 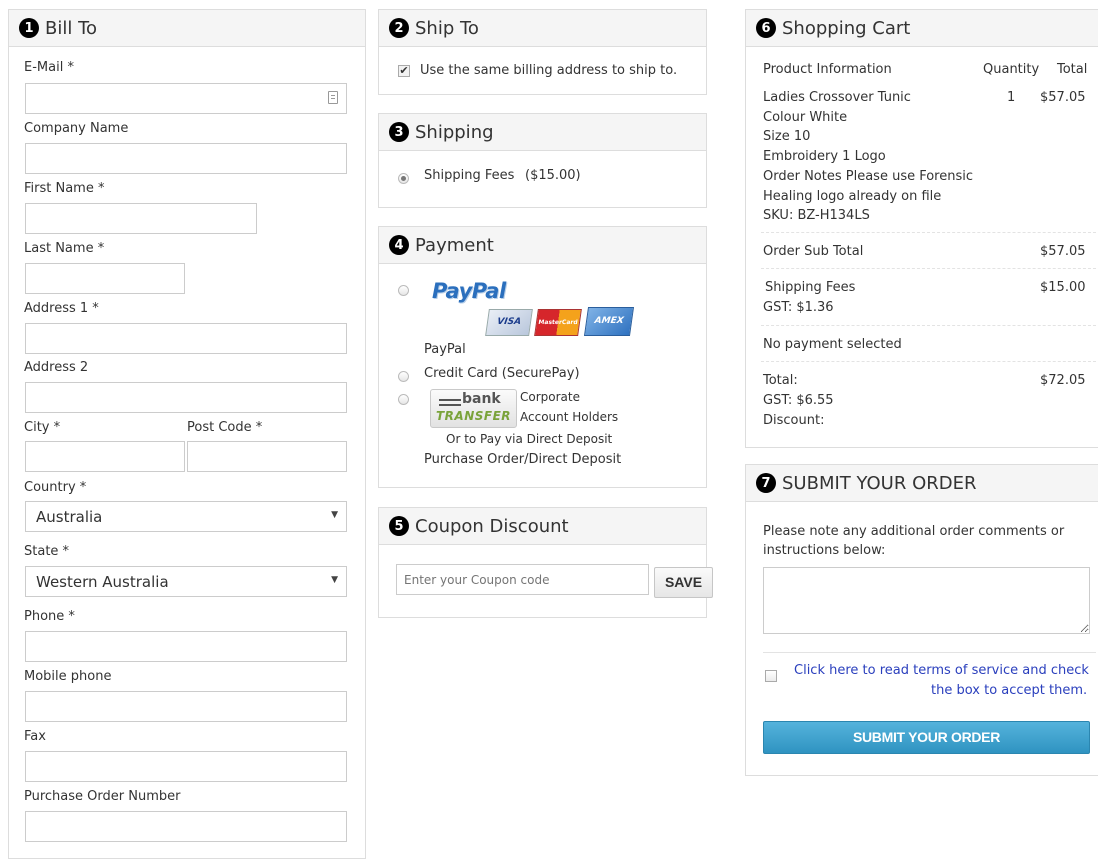 What do you see at coordinates (813, 251) in the screenshot?
I see `subtotal-label: Order Sub Total` at bounding box center [813, 251].